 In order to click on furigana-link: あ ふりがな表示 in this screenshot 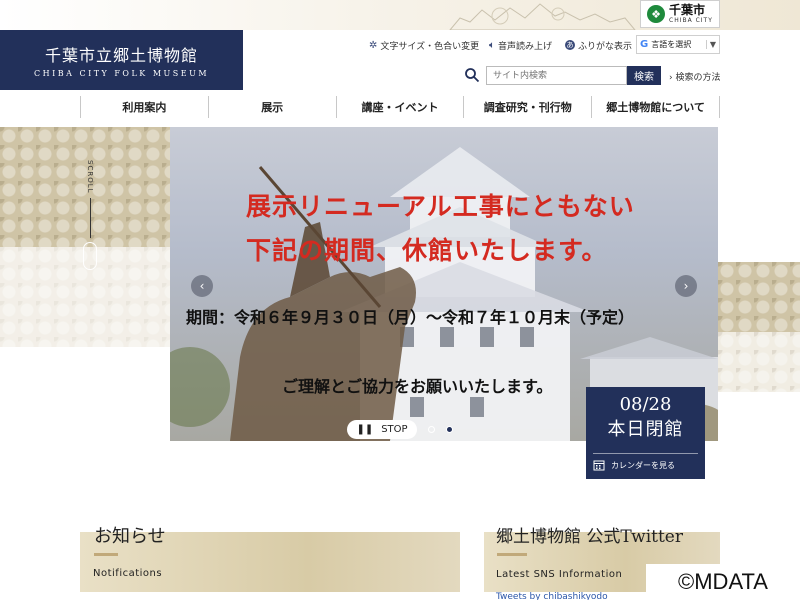, I will do `click(598, 45)`.